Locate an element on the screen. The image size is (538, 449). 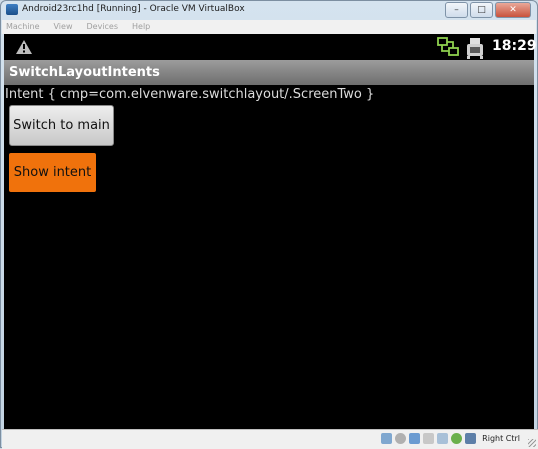
host-key-label: Right Ctrl is located at coordinates (501, 438).